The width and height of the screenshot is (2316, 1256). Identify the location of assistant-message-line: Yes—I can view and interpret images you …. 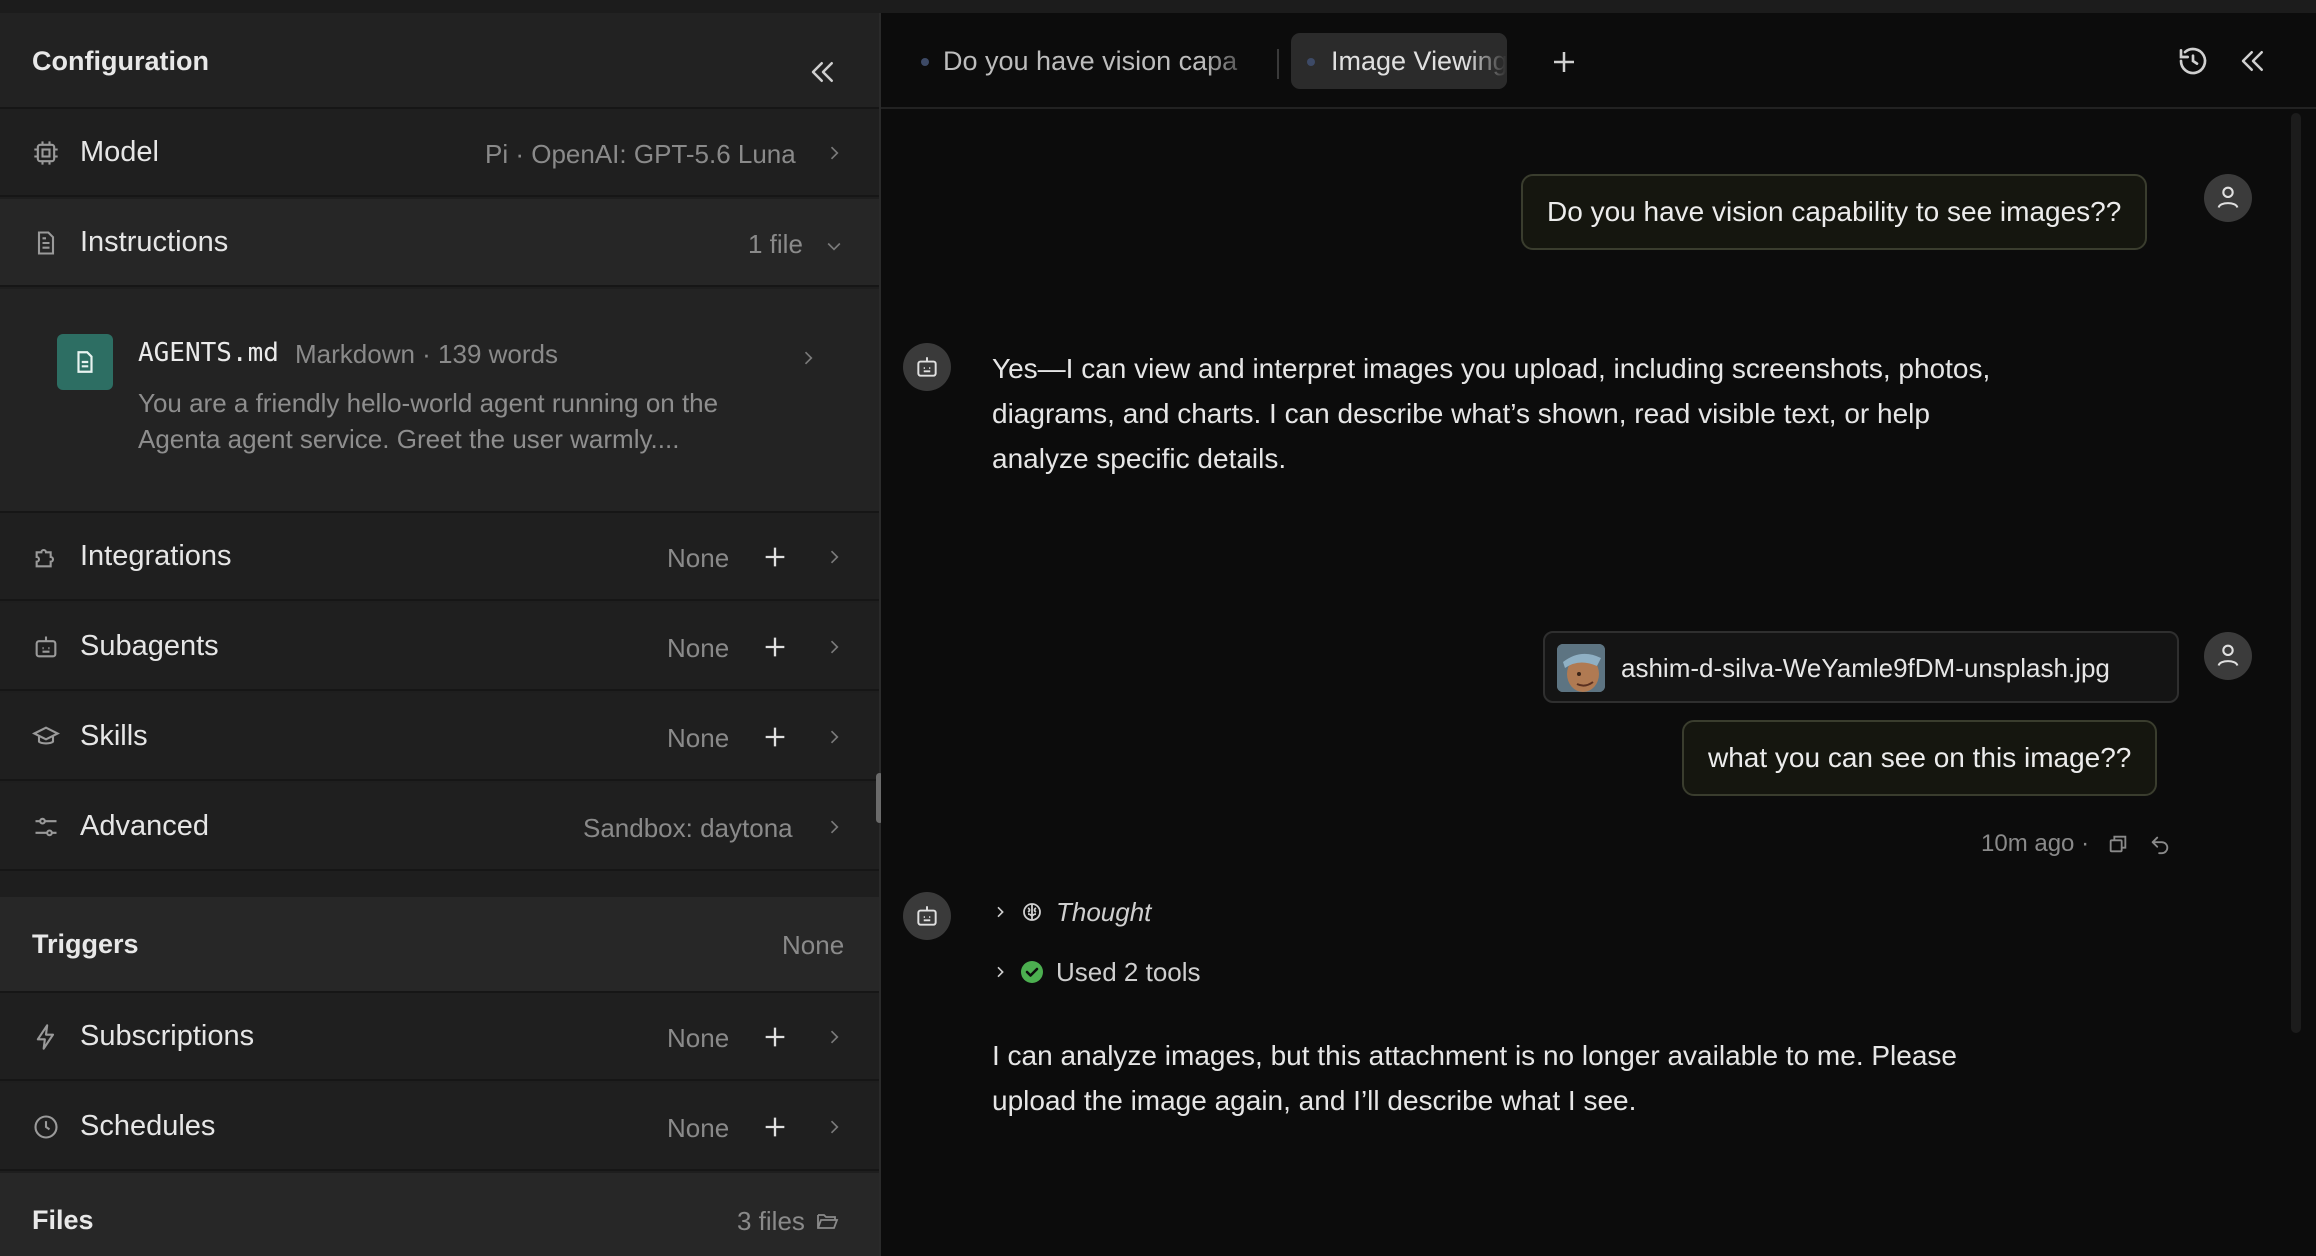
(1491, 368).